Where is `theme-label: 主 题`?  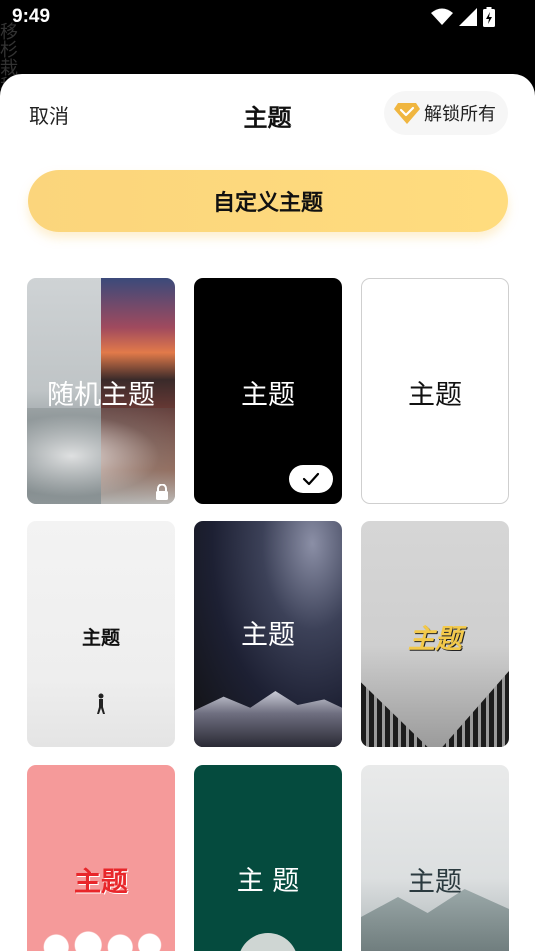 theme-label: 主 题 is located at coordinates (268, 881).